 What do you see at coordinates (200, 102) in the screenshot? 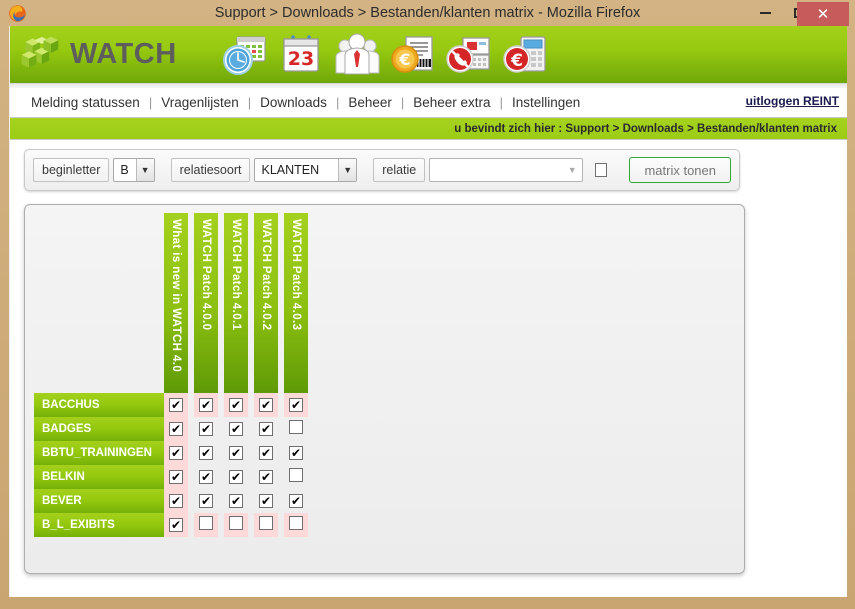
I see `nav-item-vragenlijsten: Vragenlijsten` at bounding box center [200, 102].